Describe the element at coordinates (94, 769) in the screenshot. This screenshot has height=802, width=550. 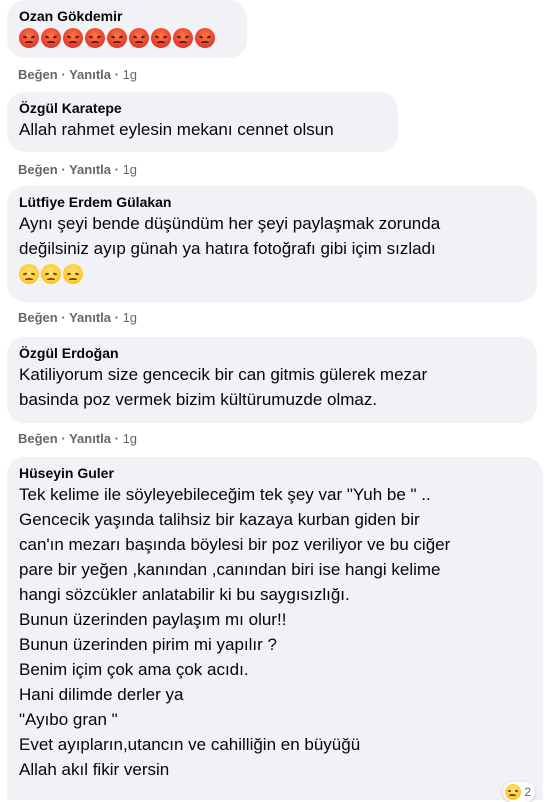
I see `comment-text-line: Allah akıl fikir versin` at that location.